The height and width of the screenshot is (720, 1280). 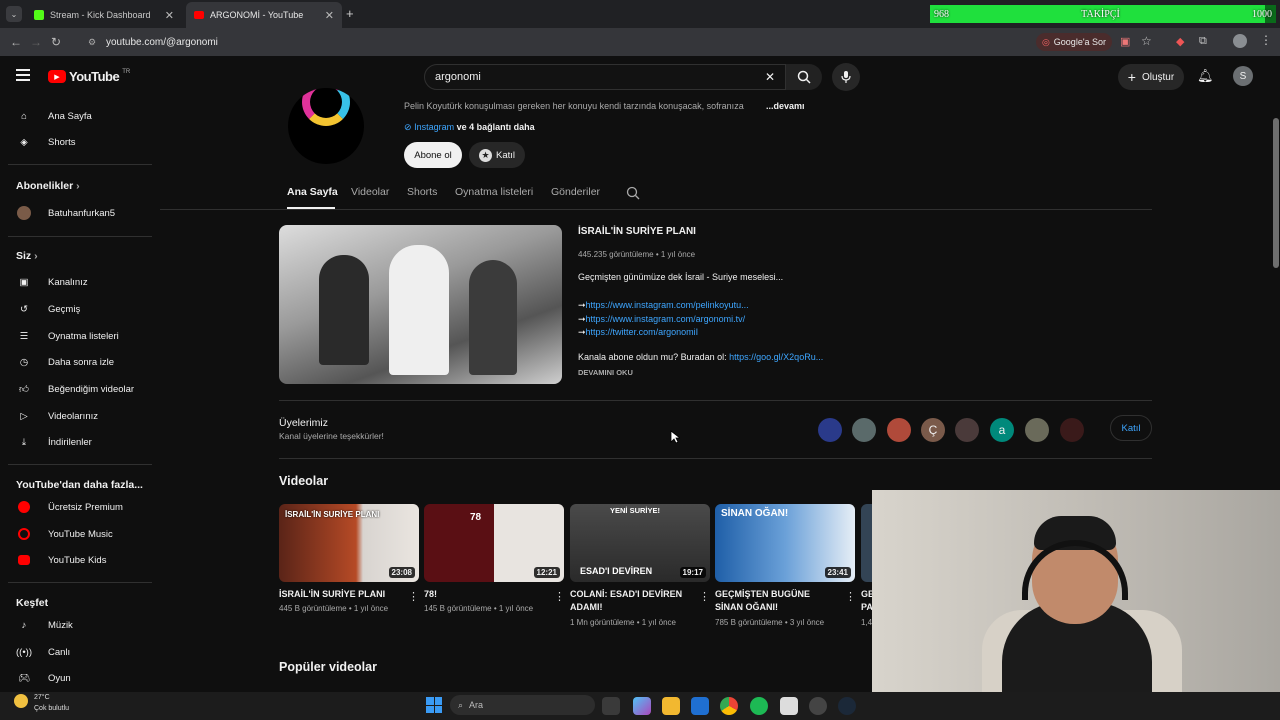 What do you see at coordinates (89, 76) in the screenshot?
I see `youtube-logo: ▶ YouTube TR` at bounding box center [89, 76].